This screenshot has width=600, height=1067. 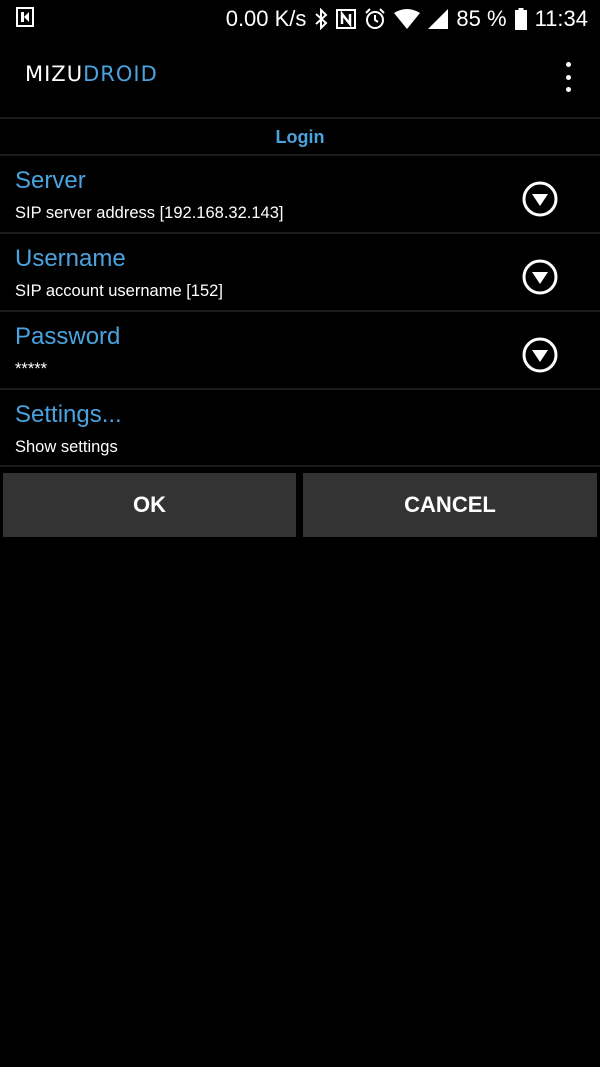 I want to click on status-indicators: 0.00 K/s 85 % 11:34, so click(x=407, y=19).